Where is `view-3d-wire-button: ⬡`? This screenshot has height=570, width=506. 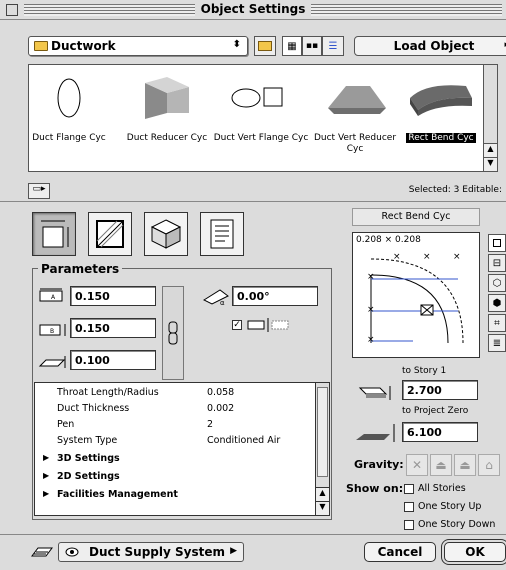 view-3d-wire-button: ⬡ is located at coordinates (497, 283).